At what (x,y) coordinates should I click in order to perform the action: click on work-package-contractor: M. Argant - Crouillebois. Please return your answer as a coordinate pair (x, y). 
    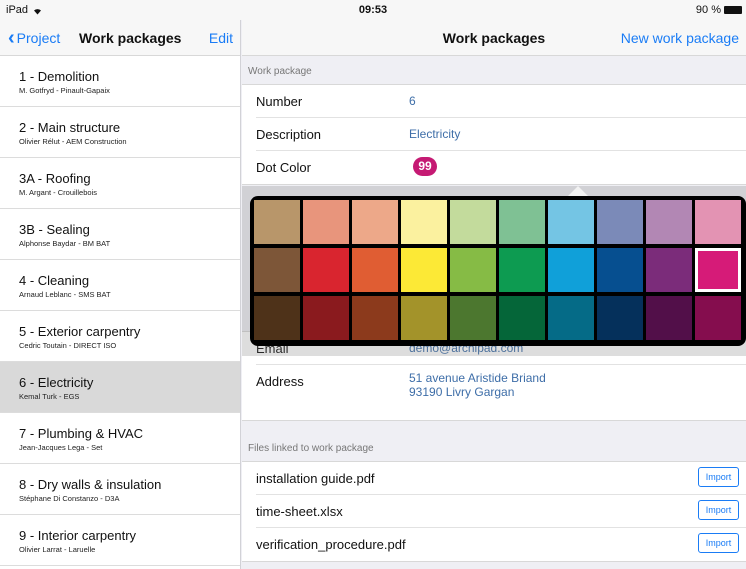
    Looking at the image, I should click on (58, 192).